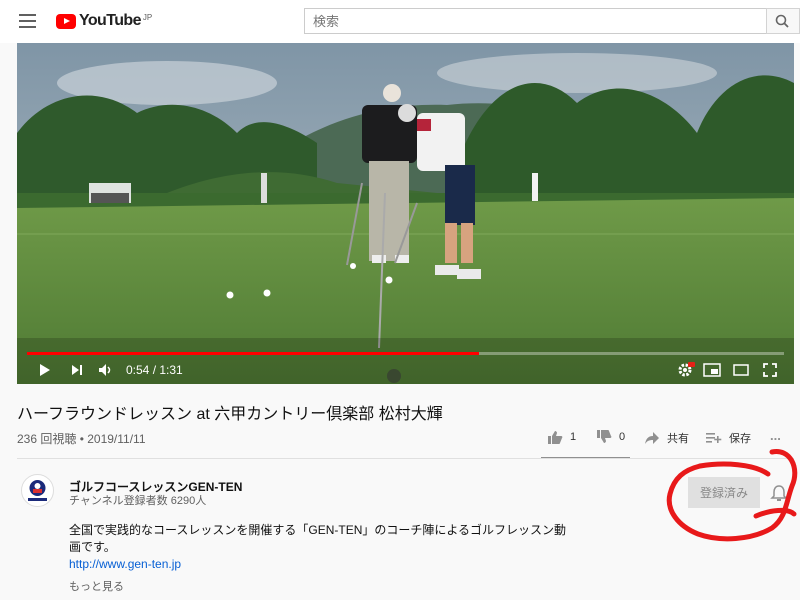  I want to click on video-title: ハーフラウンドレッスン at 六甲カントリー倶楽部 松村大輝, so click(230, 414).